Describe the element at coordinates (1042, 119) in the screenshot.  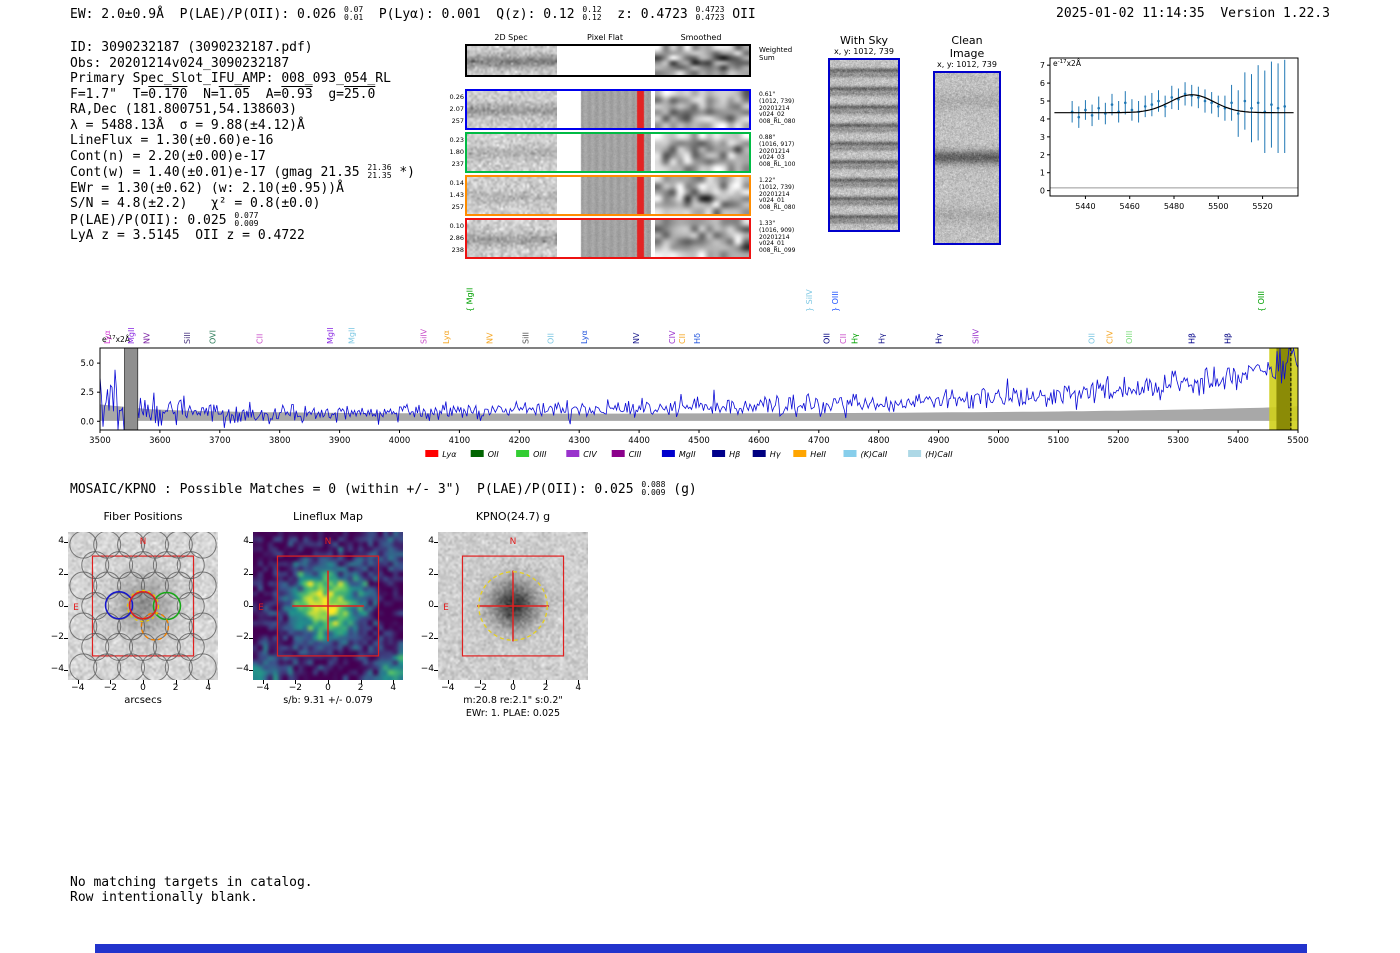
I see `fit-y-tick-label: 4` at that location.